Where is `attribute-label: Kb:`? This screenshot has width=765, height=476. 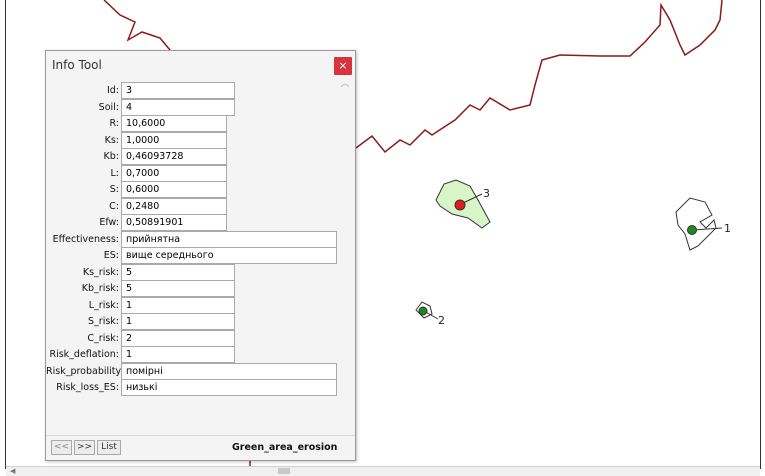 attribute-label: Kb: is located at coordinates (111, 156).